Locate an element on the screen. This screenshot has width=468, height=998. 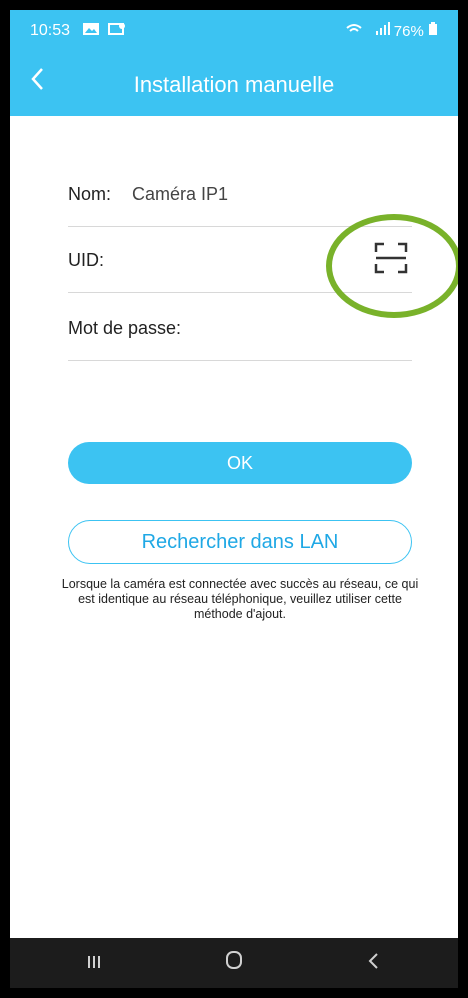
nav-recents-button is located at coordinates (94, 963).